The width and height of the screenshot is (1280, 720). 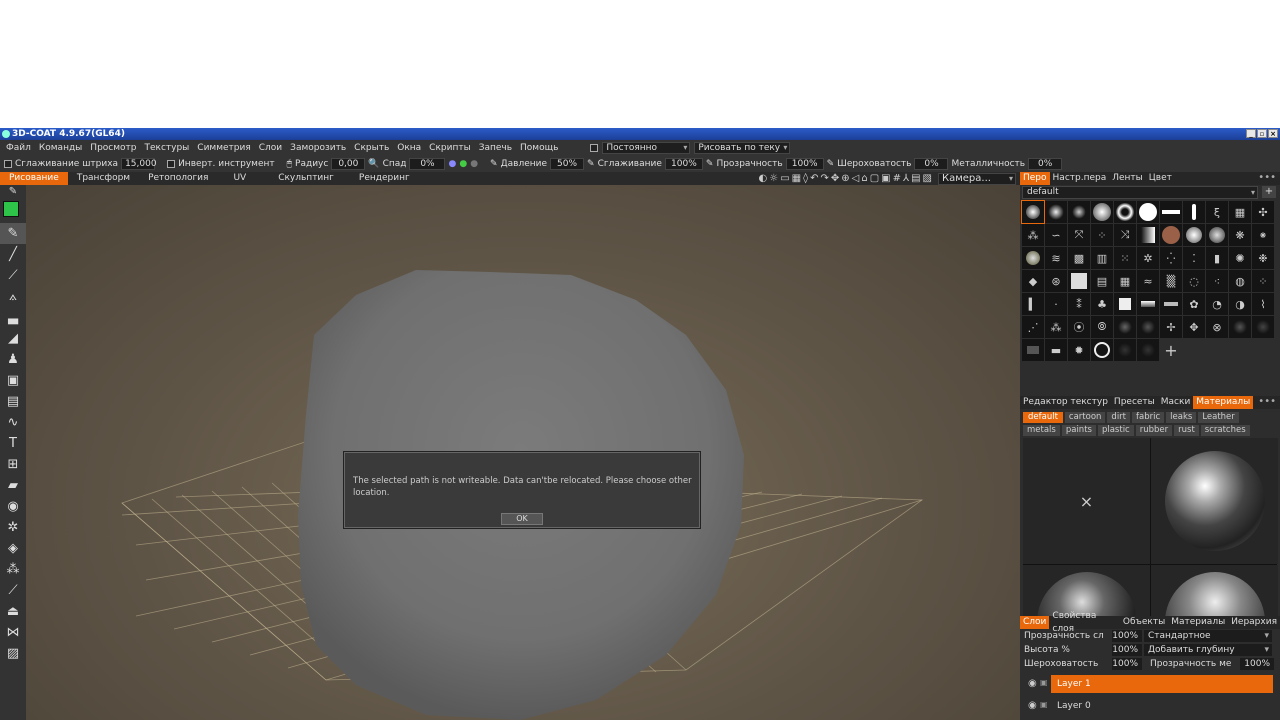 What do you see at coordinates (835, 178) in the screenshot?
I see `move-icon: ✥` at bounding box center [835, 178].